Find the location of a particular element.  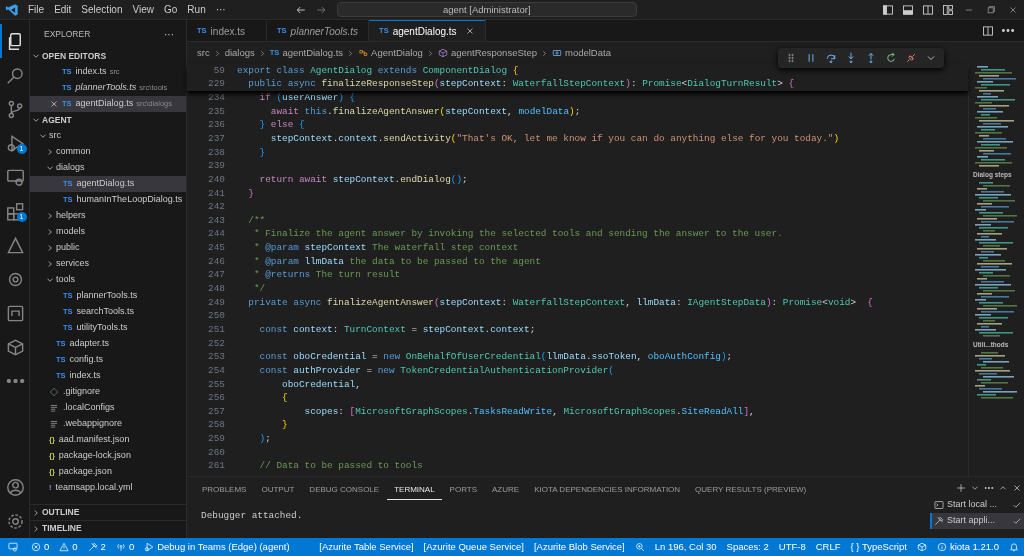

explorer-entry: .webappignore is located at coordinates (108, 424).